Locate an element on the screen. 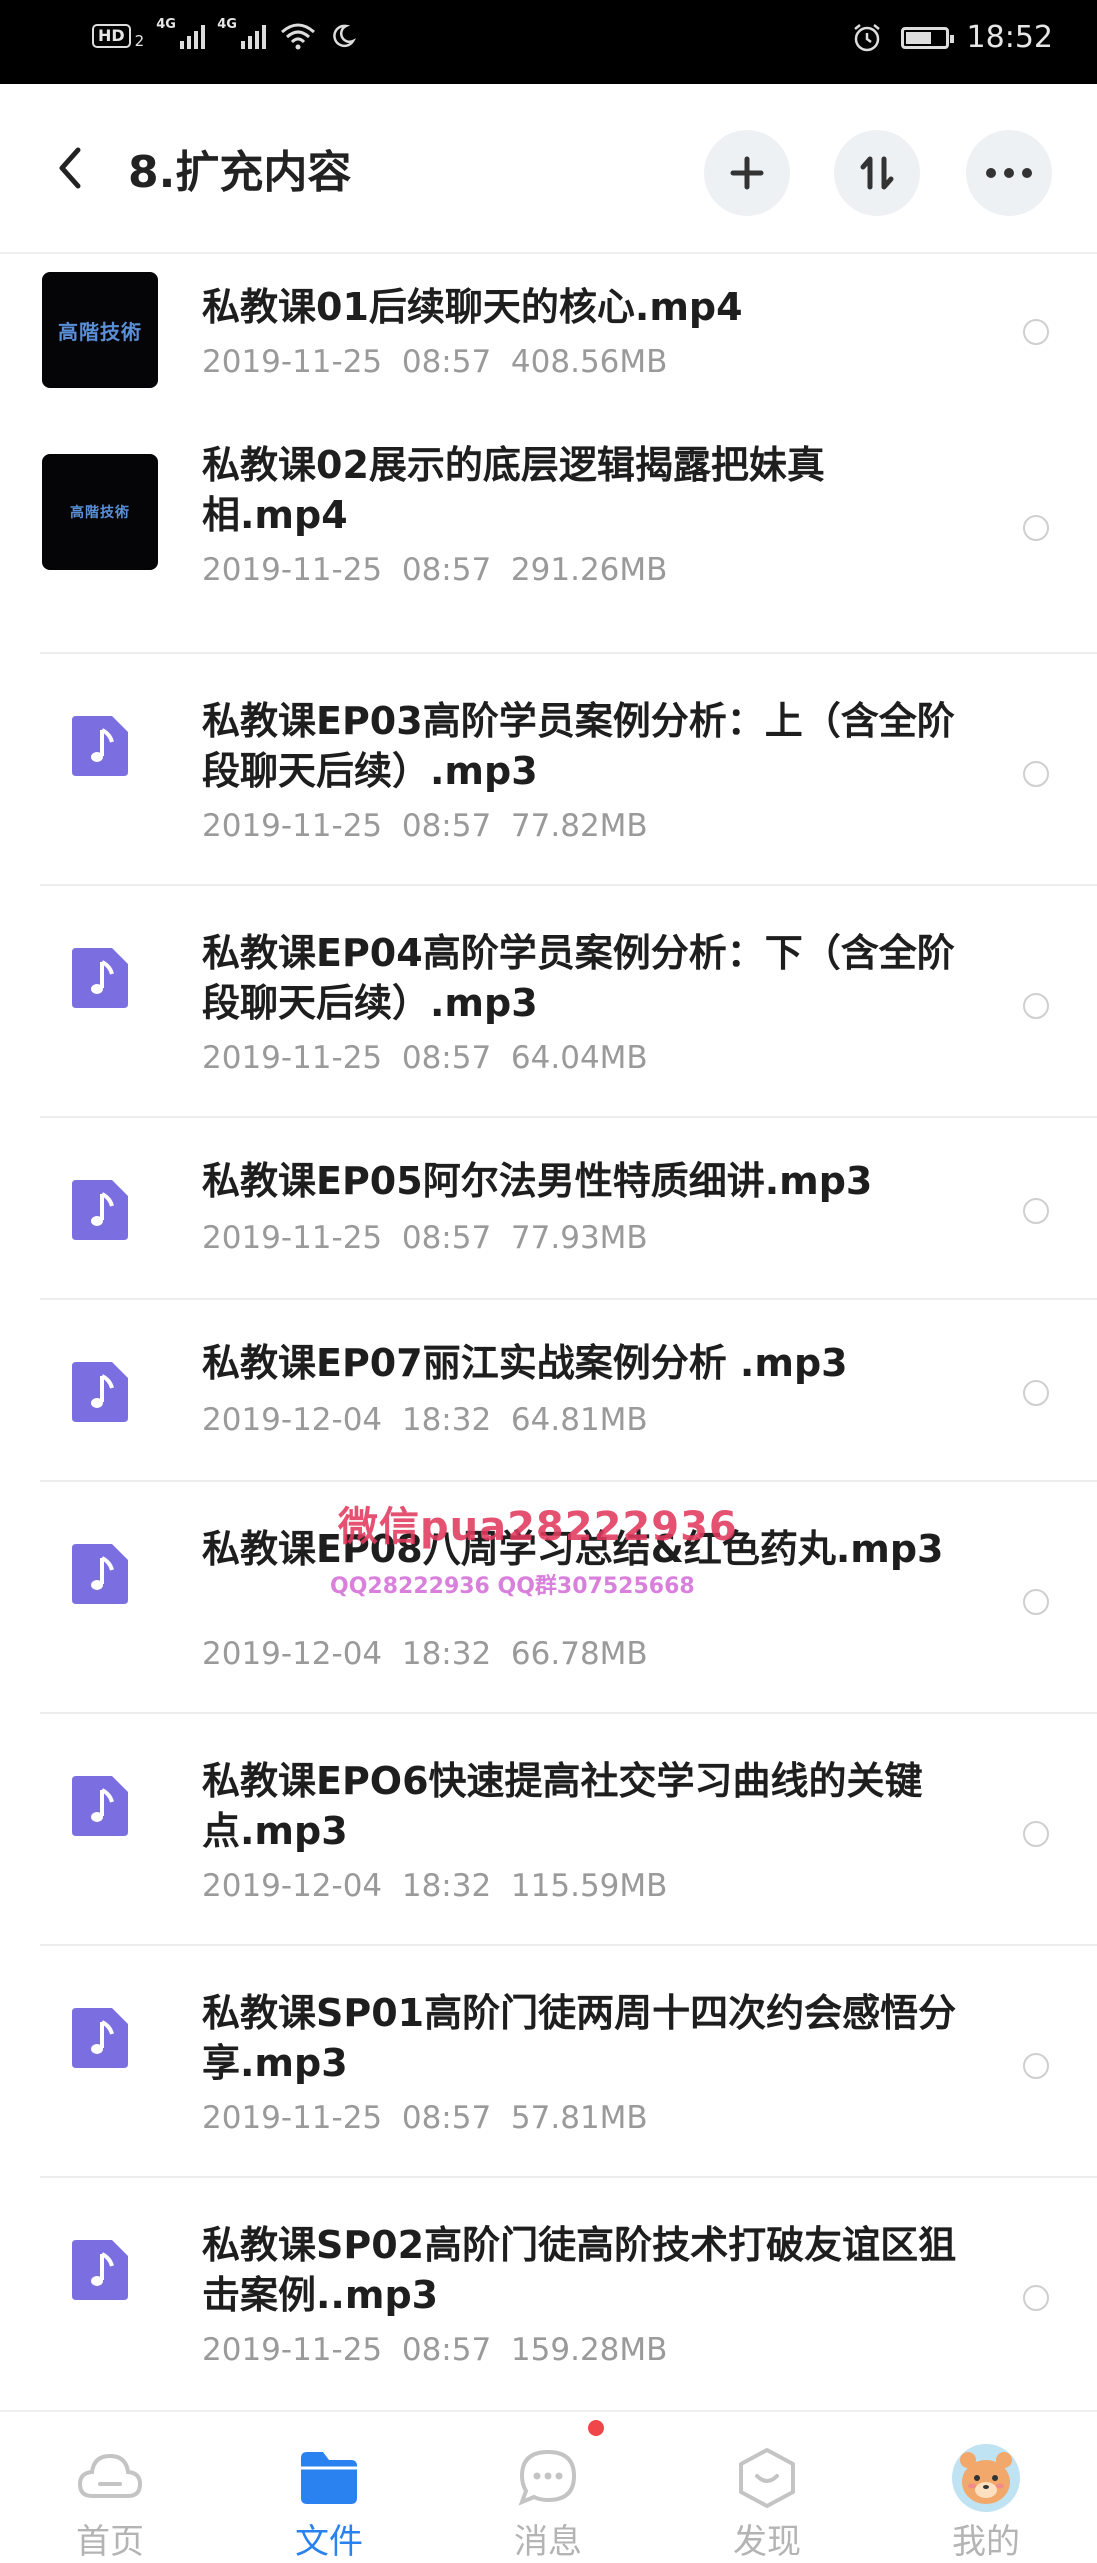 This screenshot has height=2563, width=1097. unread-badge is located at coordinates (596, 2428).